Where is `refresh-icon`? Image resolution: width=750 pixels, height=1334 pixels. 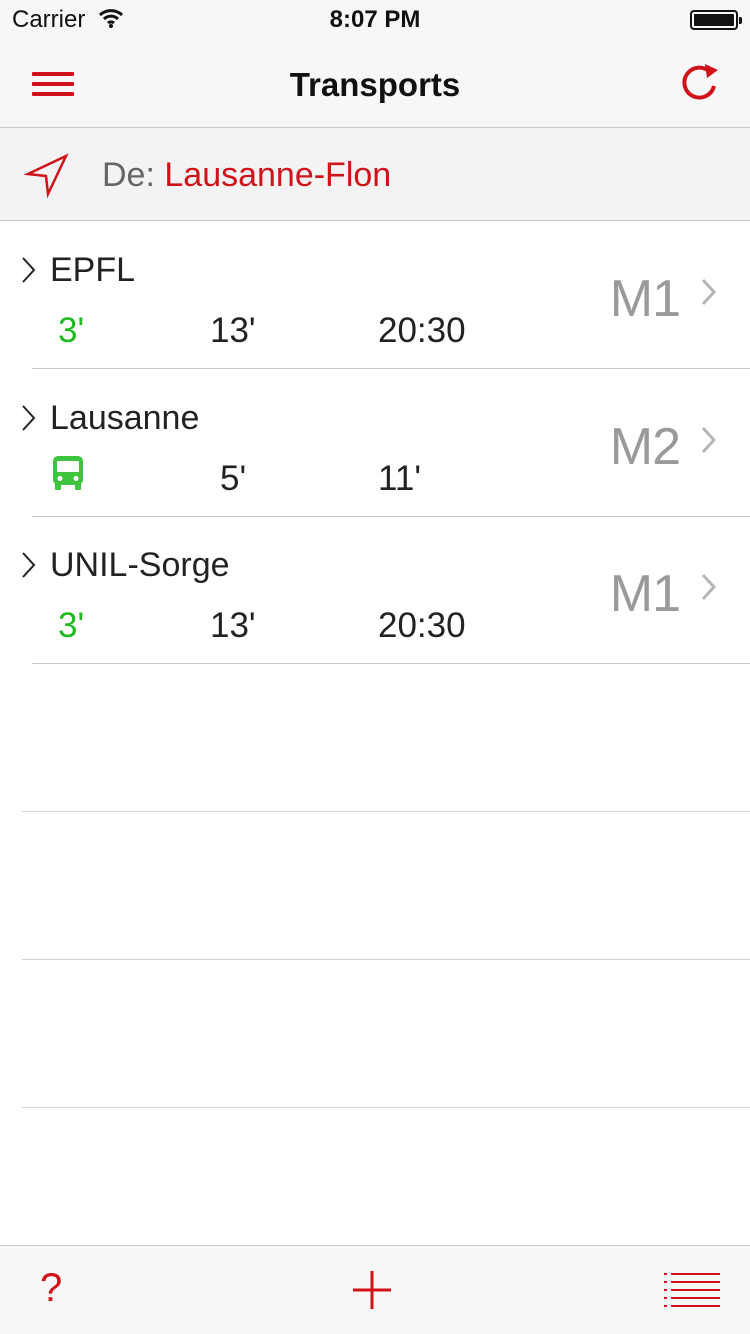 refresh-icon is located at coordinates (700, 82).